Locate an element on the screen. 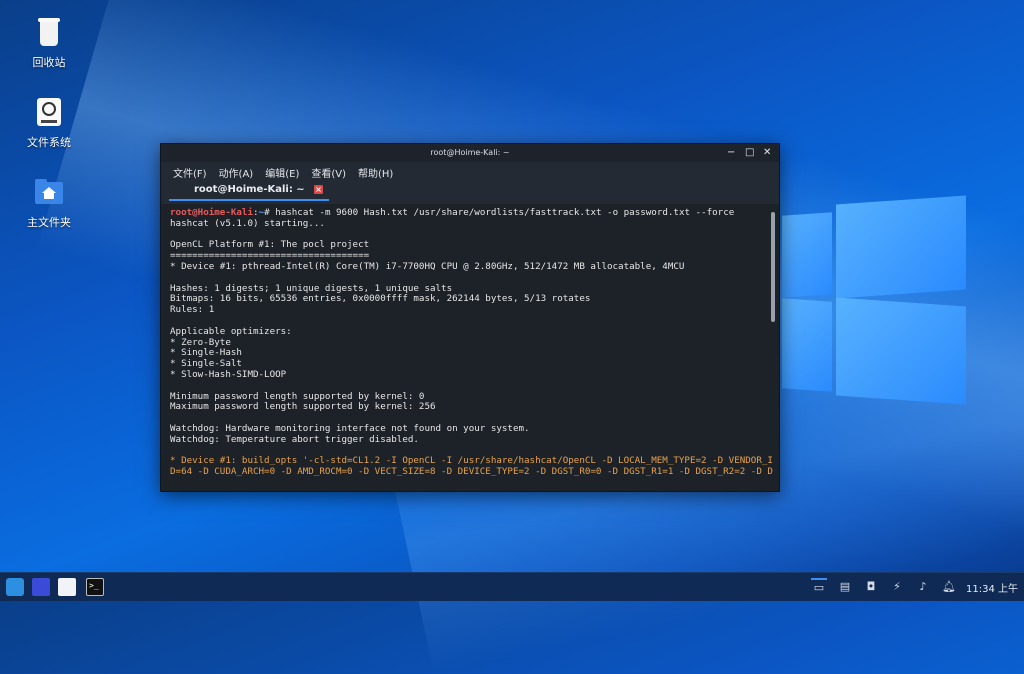 The width and height of the screenshot is (1024, 674). menu-edit: 编辑(E) is located at coordinates (282, 172).